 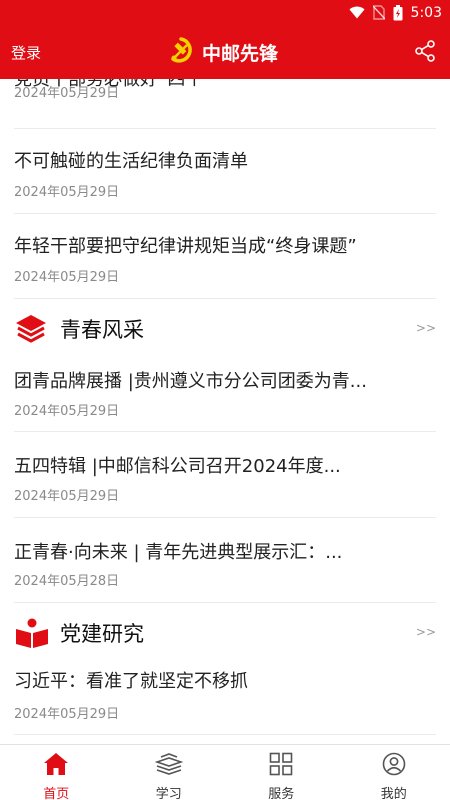 I want to click on article-title: 不可触碰的生活纪律负面清单, so click(x=131, y=161).